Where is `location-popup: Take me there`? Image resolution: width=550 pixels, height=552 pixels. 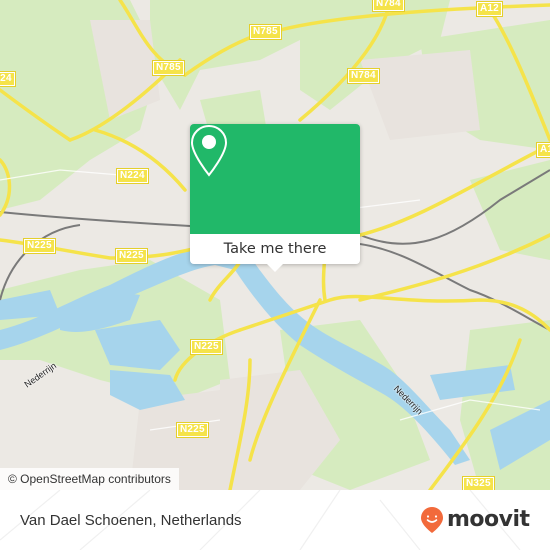
location-popup: Take me there is located at coordinates (275, 198).